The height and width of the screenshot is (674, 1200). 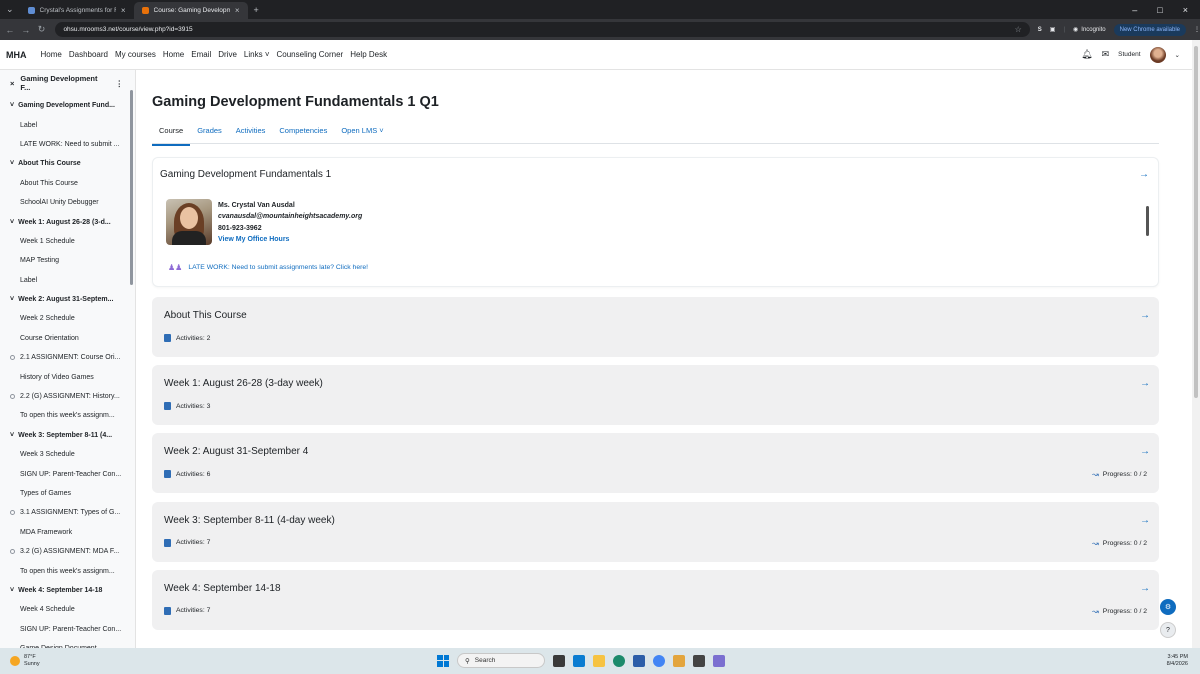 I want to click on sidebar-section: ˅ About This Course, so click(x=67, y=163).